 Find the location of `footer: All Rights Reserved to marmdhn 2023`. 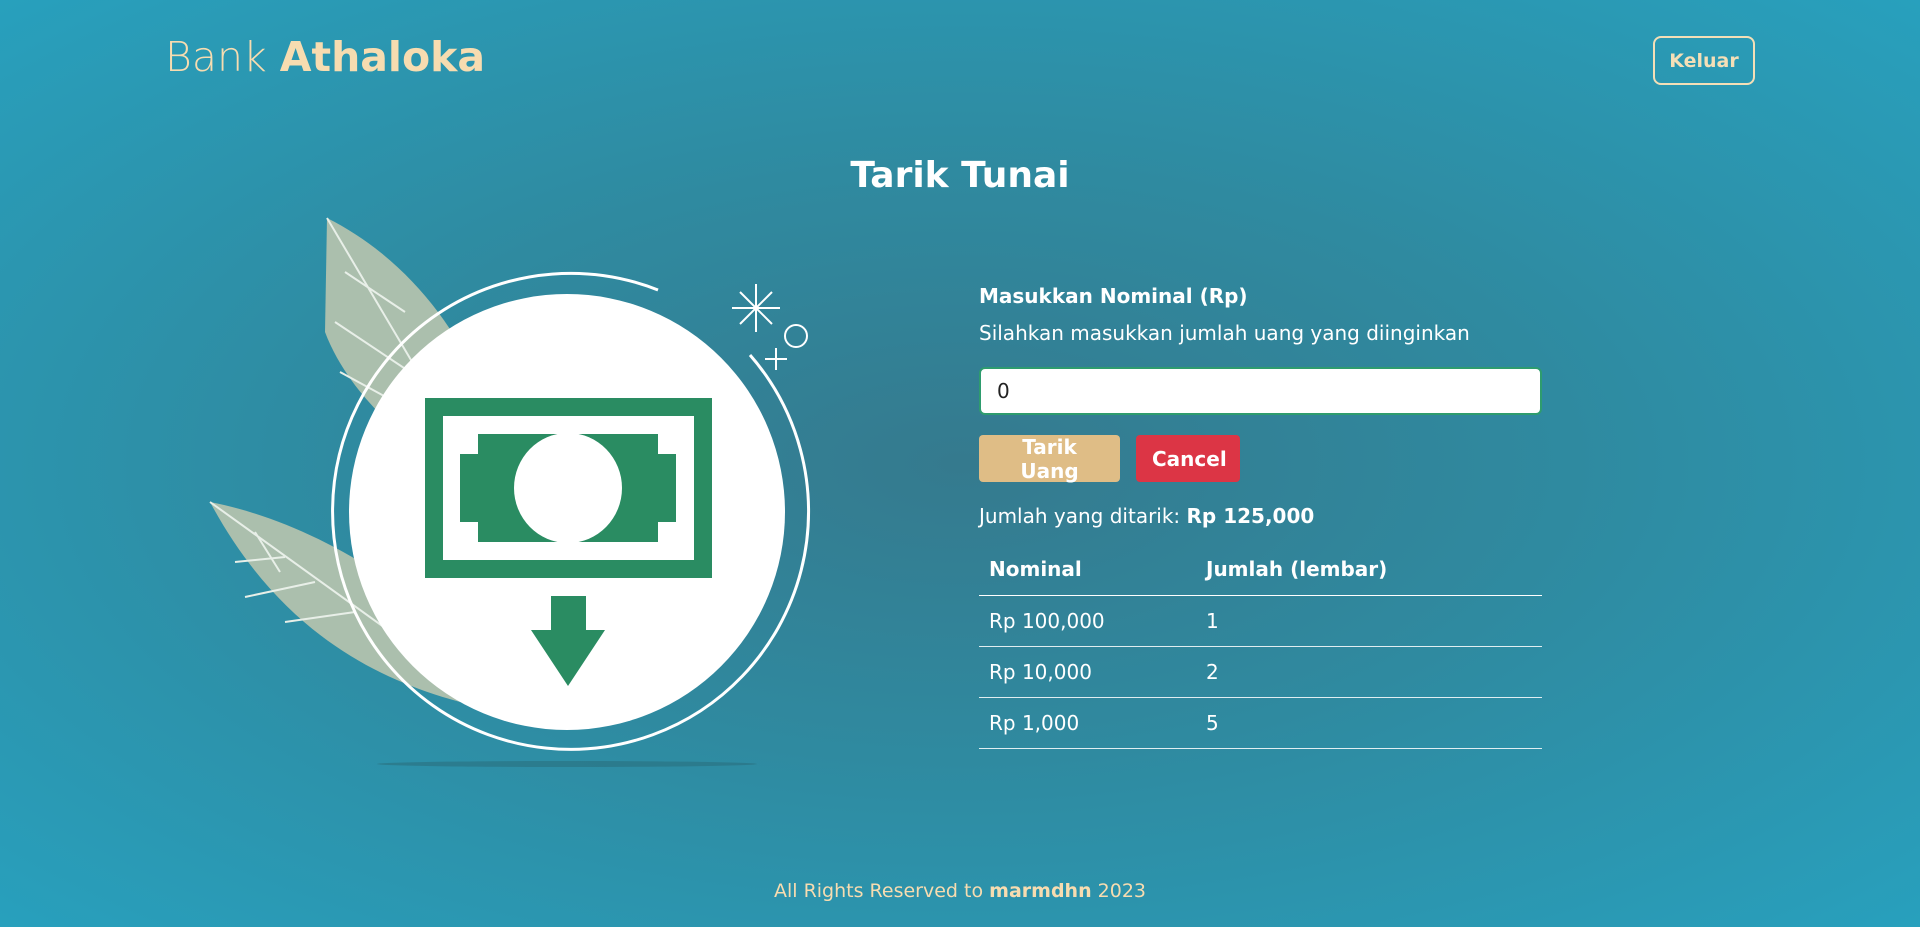

footer: All Rights Reserved to marmdhn 2023 is located at coordinates (960, 891).